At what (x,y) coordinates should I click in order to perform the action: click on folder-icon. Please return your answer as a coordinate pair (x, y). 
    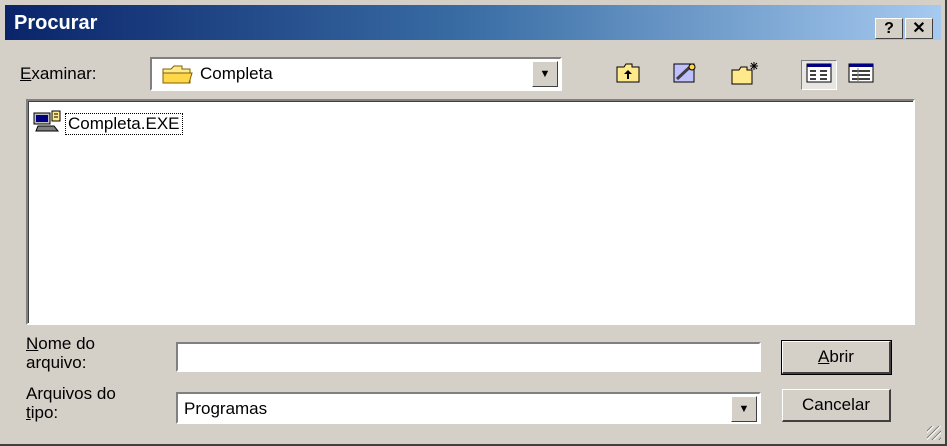
    Looking at the image, I should click on (178, 77).